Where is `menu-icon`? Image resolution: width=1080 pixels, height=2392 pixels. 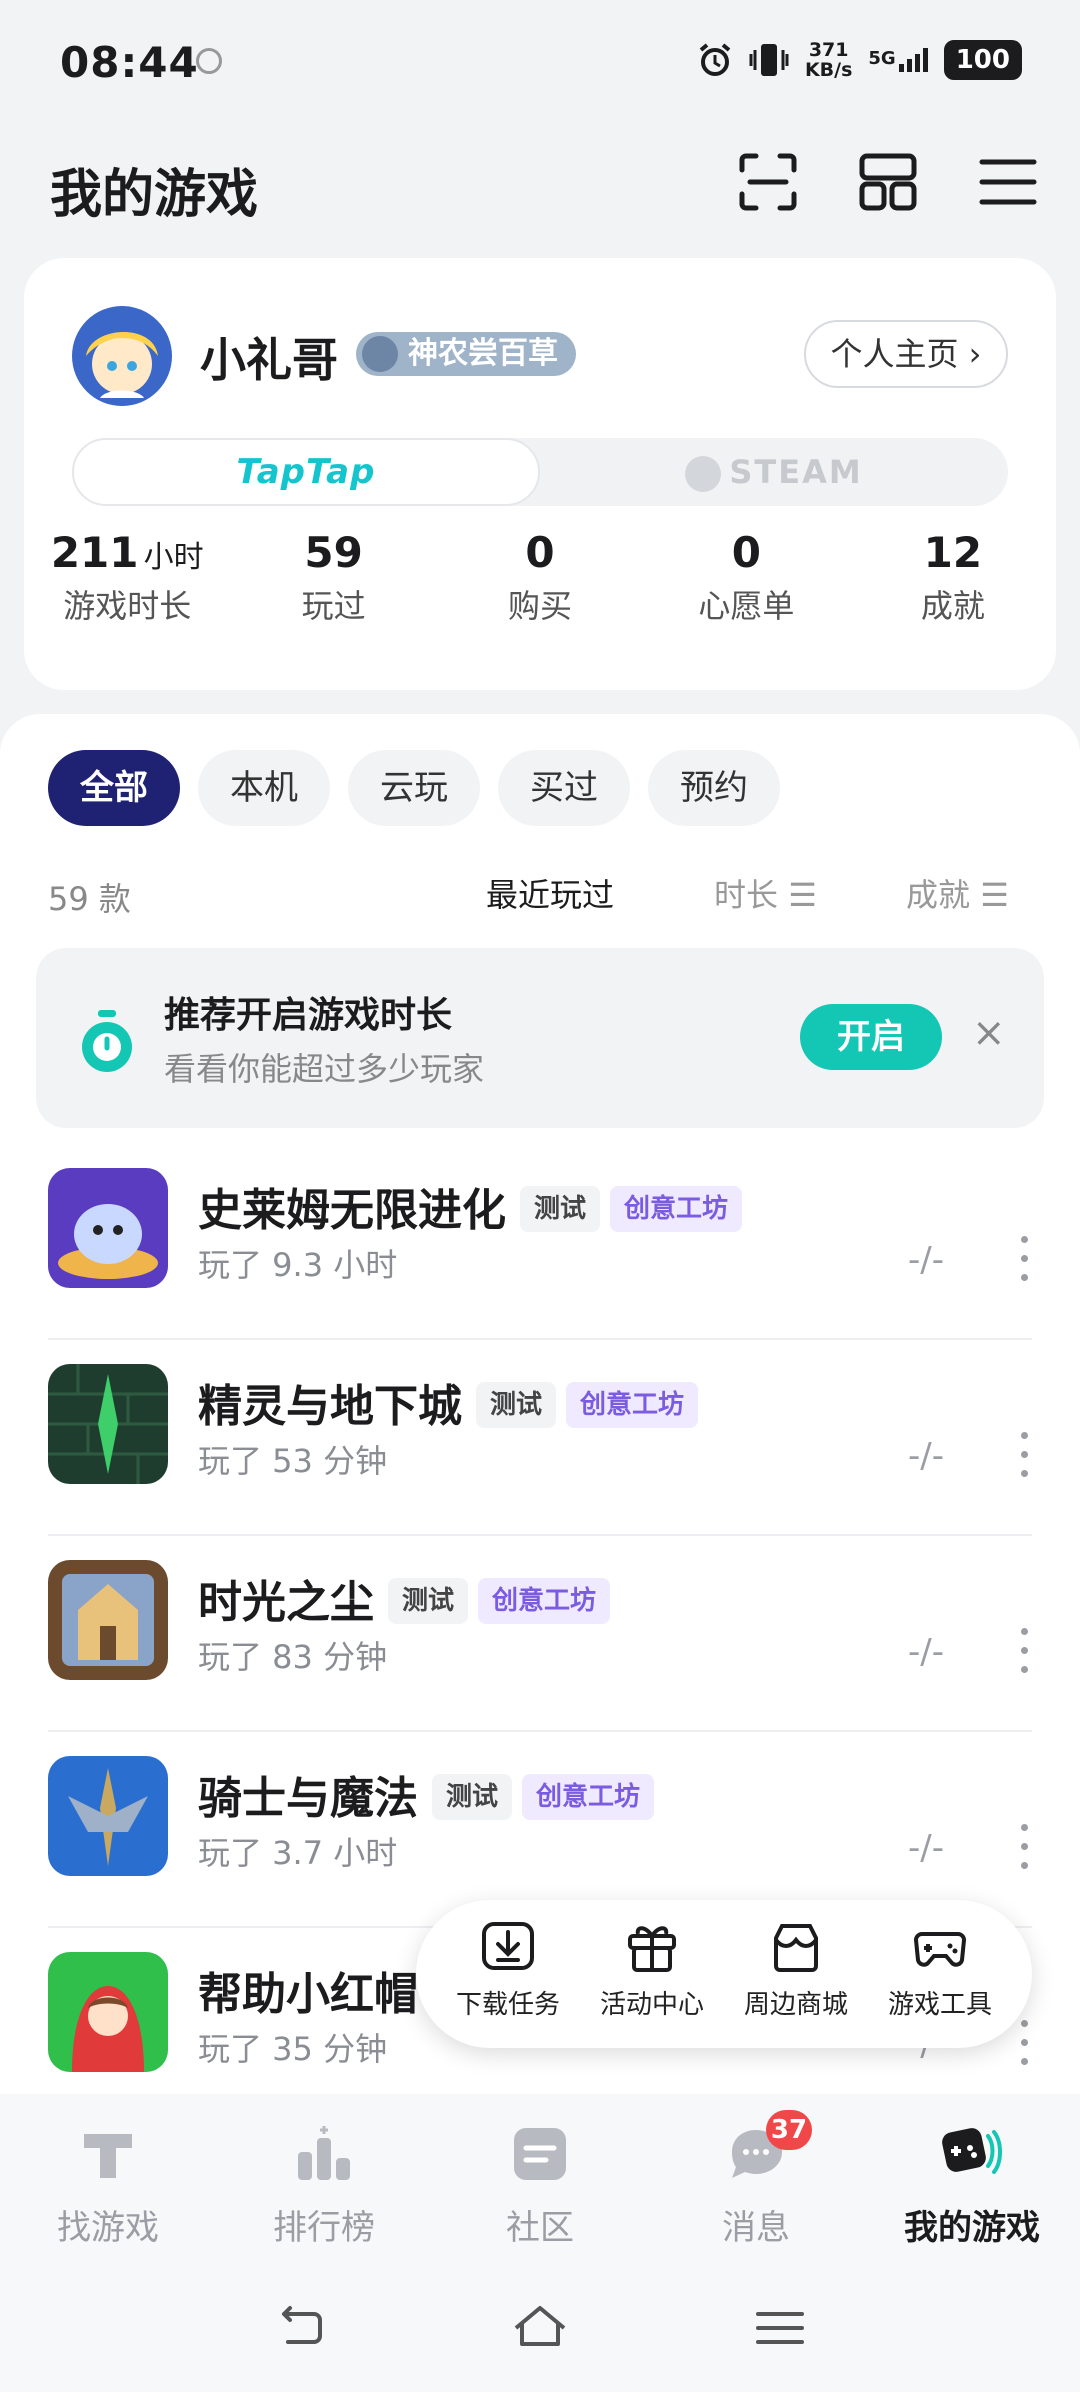 menu-icon is located at coordinates (1008, 182).